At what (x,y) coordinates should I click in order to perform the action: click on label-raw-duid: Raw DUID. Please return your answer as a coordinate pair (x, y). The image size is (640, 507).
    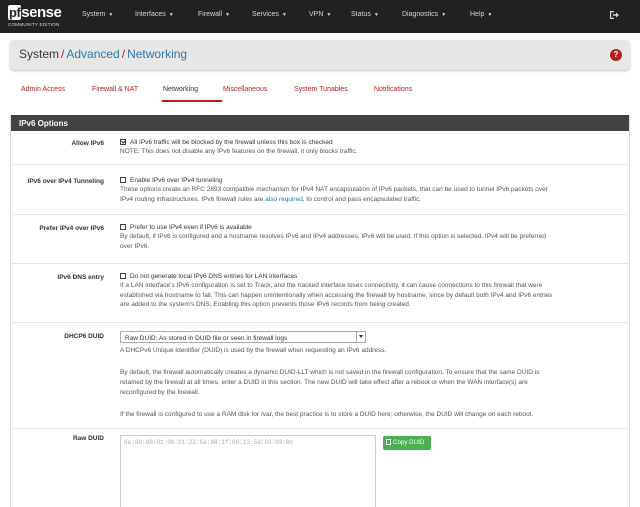
    Looking at the image, I should click on (88, 438).